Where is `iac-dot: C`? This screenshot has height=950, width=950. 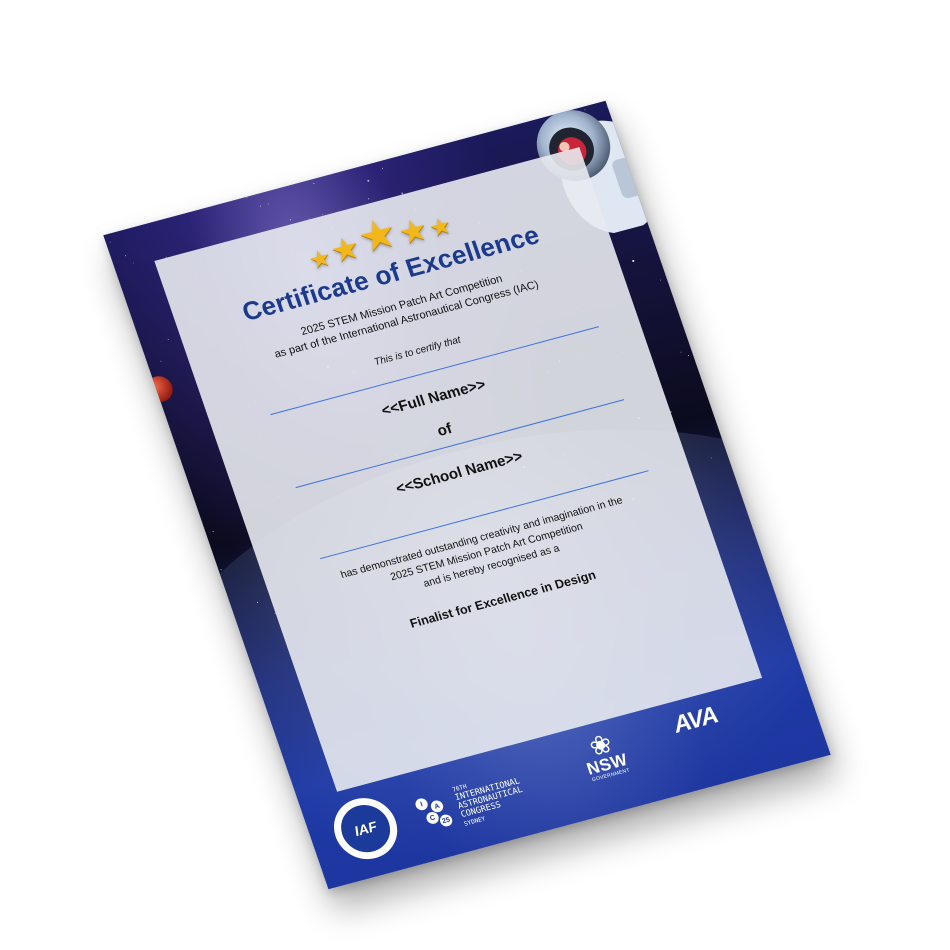 iac-dot: C is located at coordinates (432, 818).